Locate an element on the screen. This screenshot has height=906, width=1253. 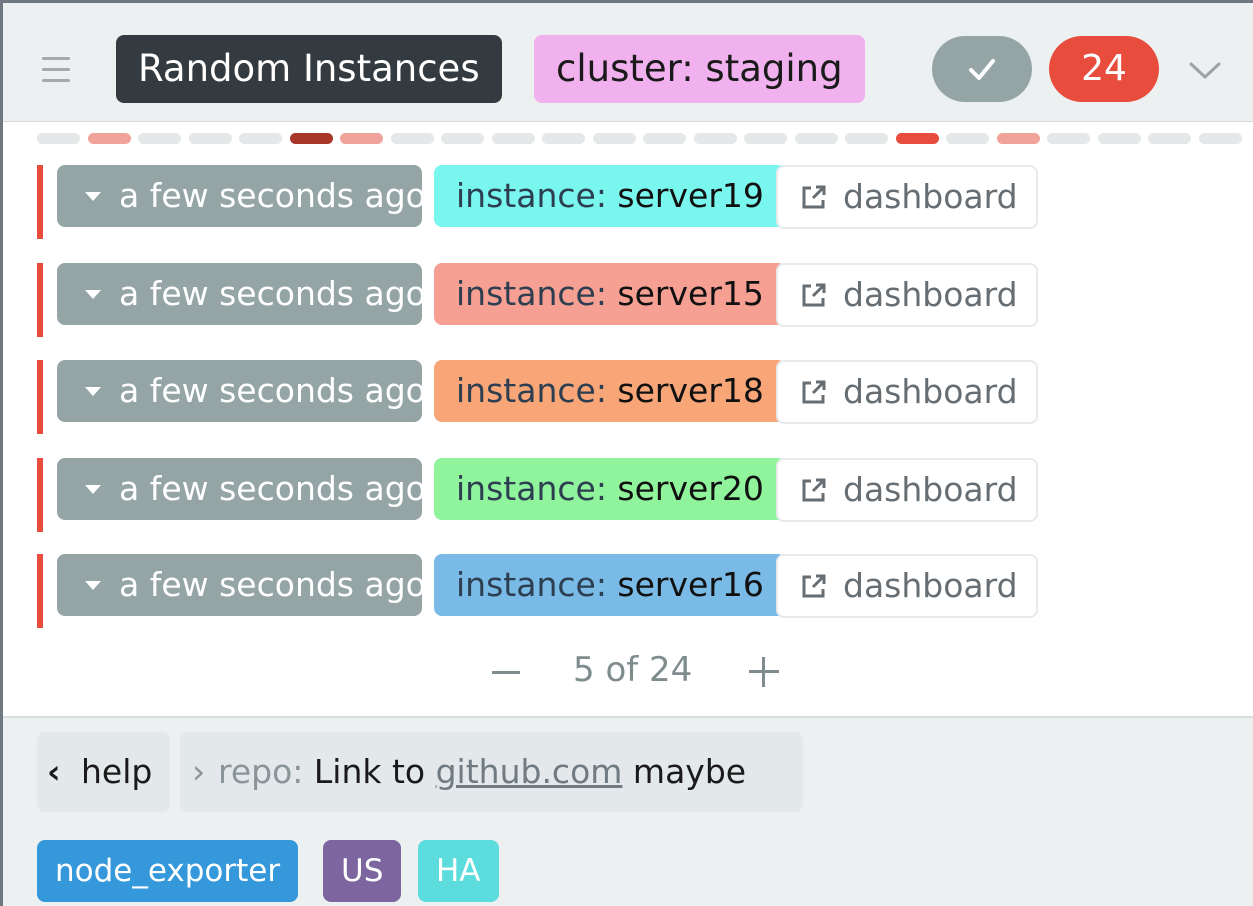
cluster-label-name: cluster is located at coordinates (619, 68).